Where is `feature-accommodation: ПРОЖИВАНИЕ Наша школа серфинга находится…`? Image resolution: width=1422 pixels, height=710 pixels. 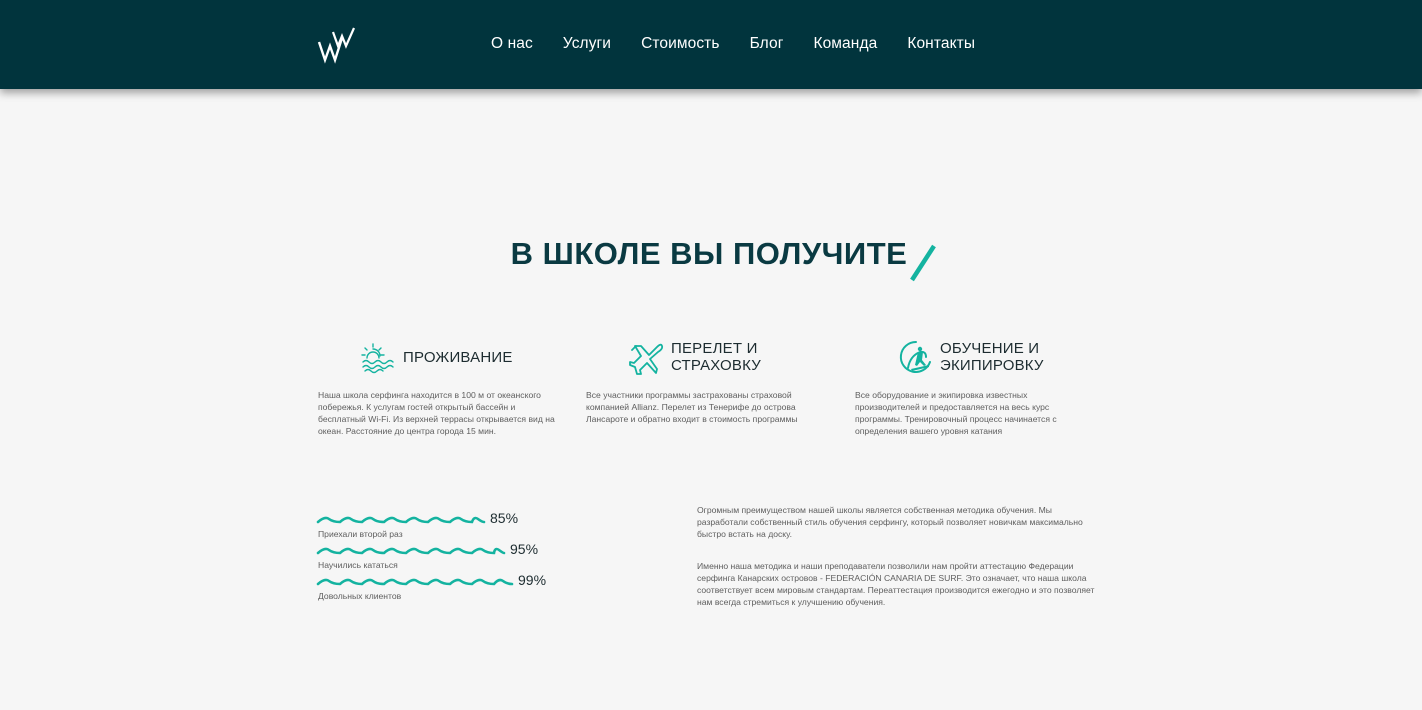
feature-accommodation: ПРОЖИВАНИЕ Наша школа серфинга находится… is located at coordinates (458, 386).